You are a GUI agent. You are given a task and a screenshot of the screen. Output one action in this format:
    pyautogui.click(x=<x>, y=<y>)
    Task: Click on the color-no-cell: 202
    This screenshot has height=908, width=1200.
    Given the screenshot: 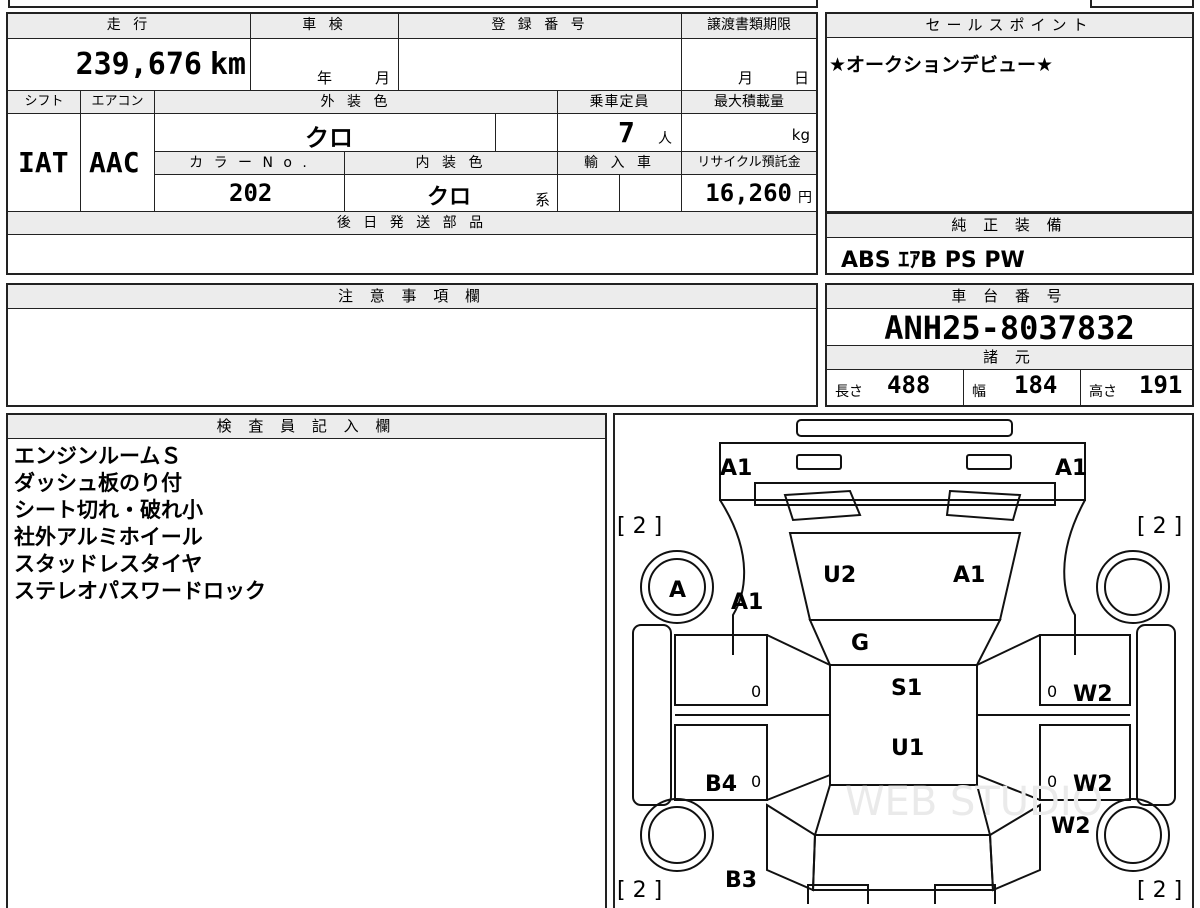 What is the action you would take?
    pyautogui.click(x=250, y=193)
    